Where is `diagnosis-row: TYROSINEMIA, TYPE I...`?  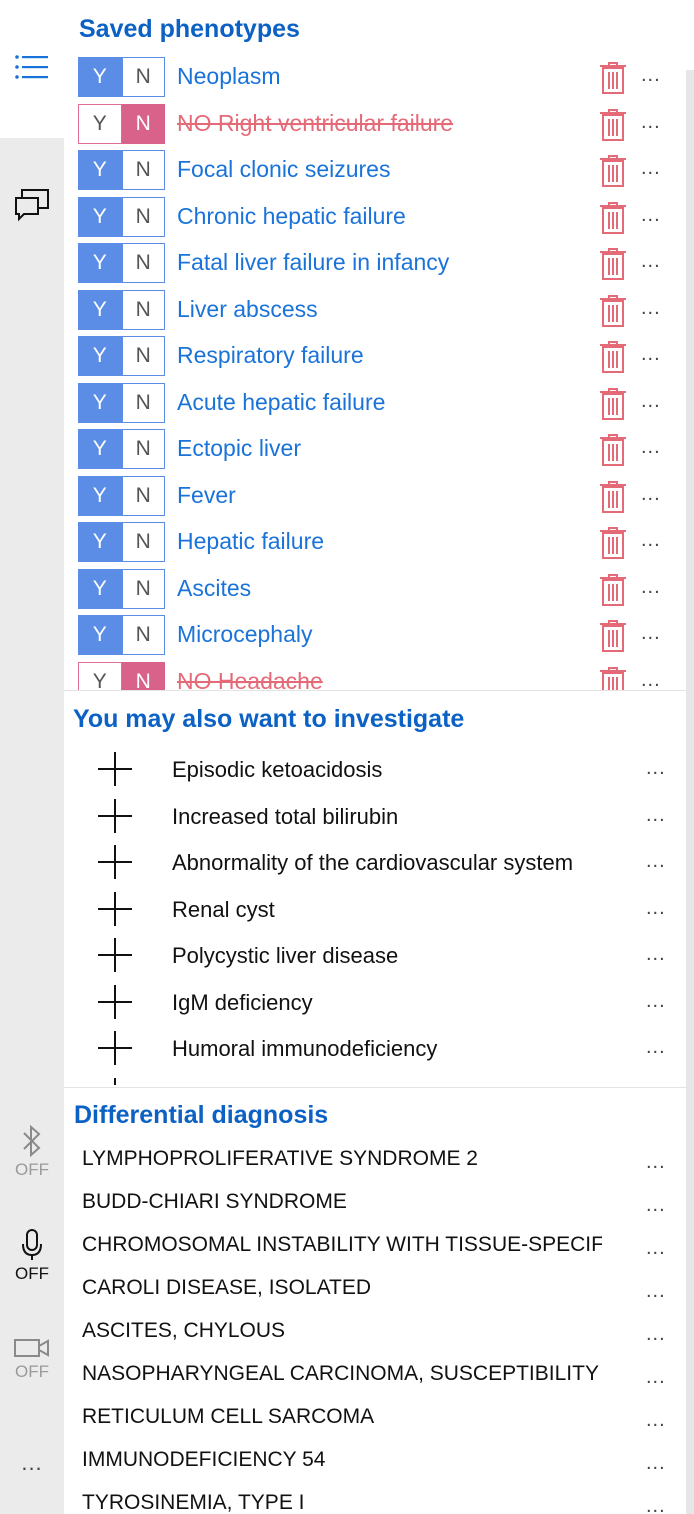
diagnosis-row: TYROSINEMIA, TYPE I... is located at coordinates (384, 1499).